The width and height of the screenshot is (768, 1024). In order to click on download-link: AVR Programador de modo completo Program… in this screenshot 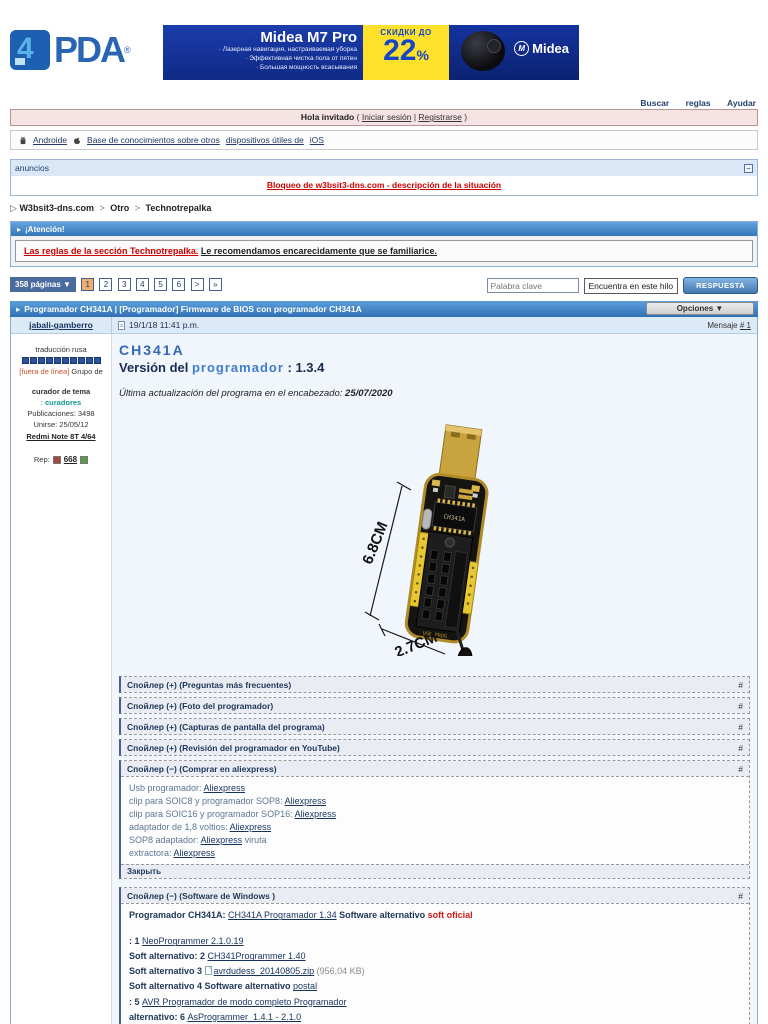, I will do `click(244, 1002)`.